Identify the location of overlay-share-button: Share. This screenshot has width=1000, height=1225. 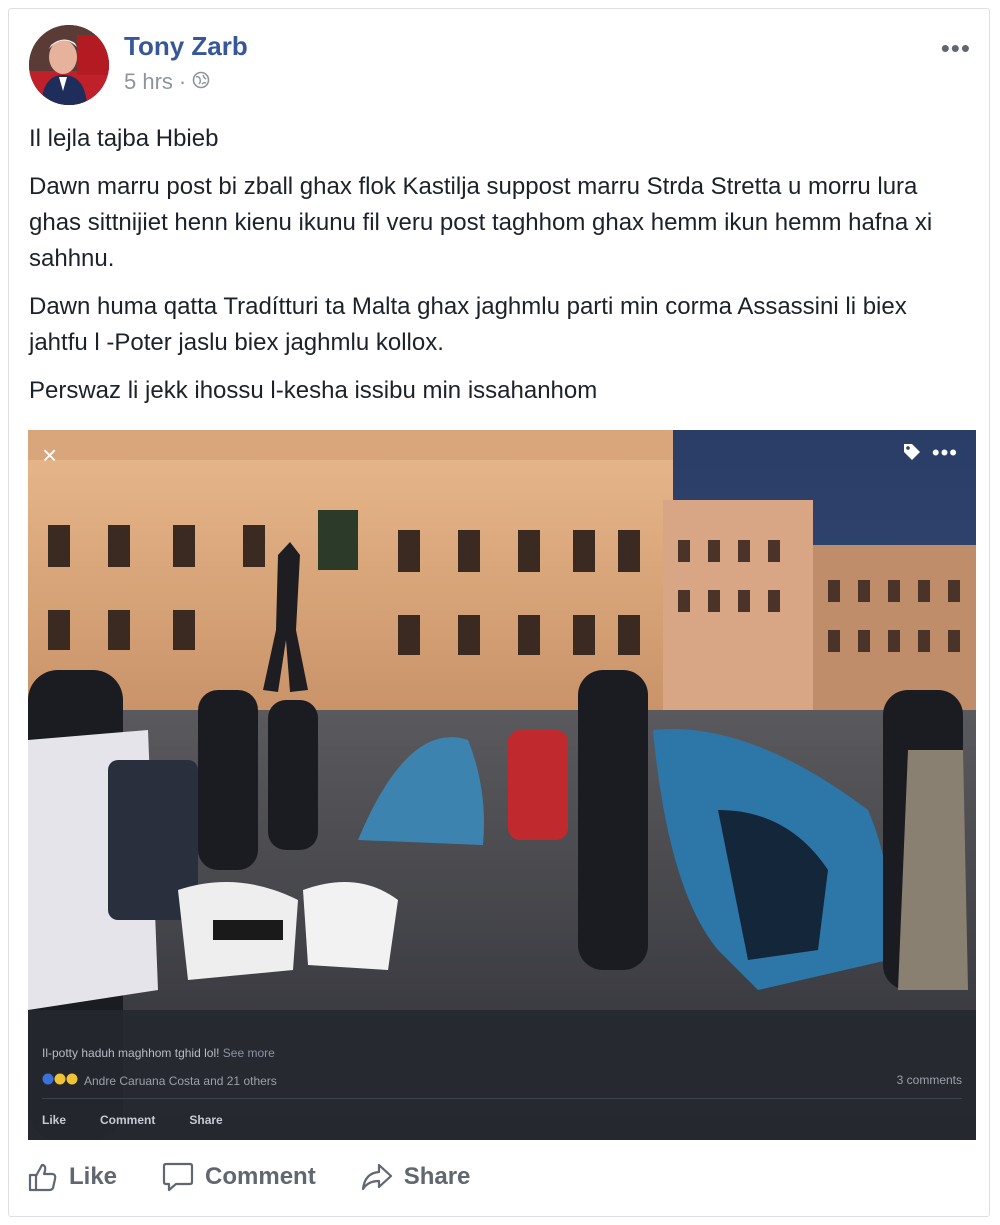
(205, 1120).